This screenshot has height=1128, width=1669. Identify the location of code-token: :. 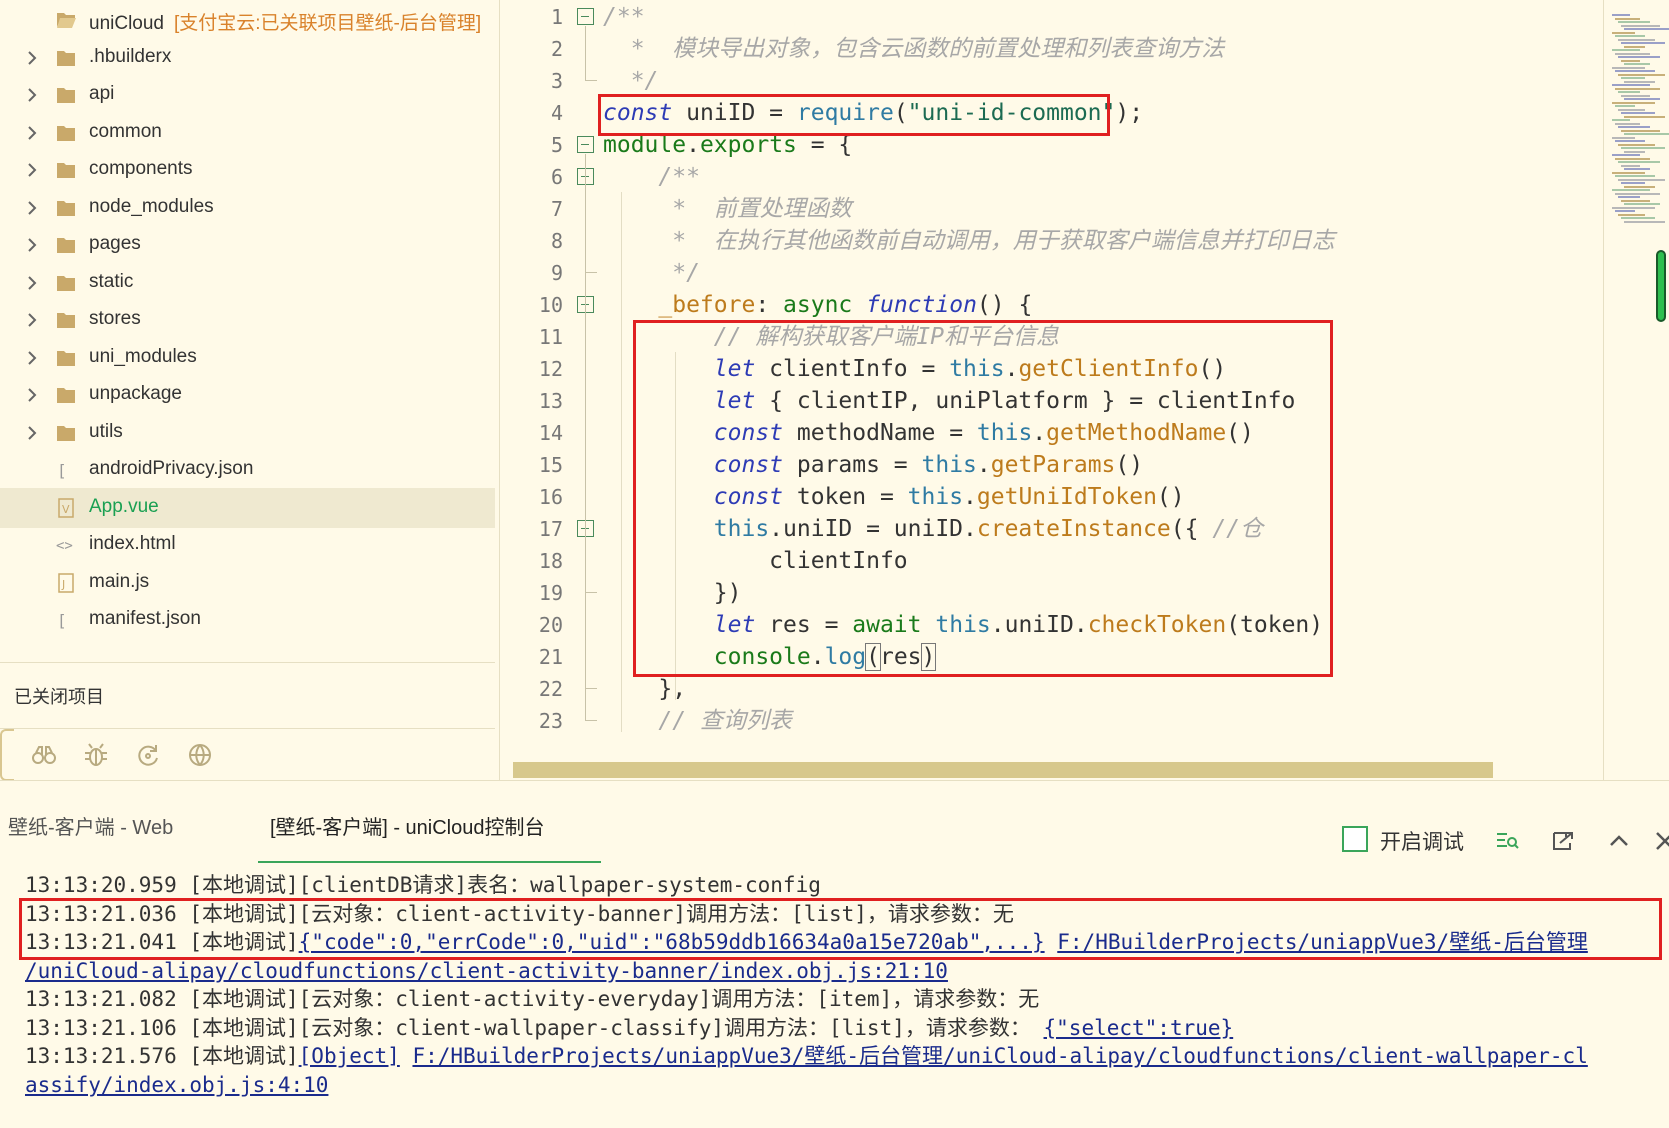
(769, 305).